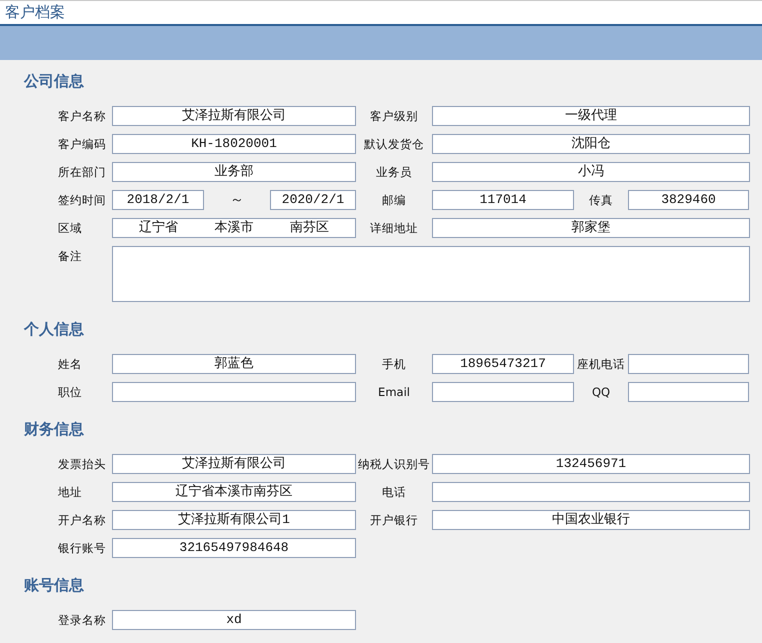  Describe the element at coordinates (601, 200) in the screenshot. I see `field-label: 传真` at that location.